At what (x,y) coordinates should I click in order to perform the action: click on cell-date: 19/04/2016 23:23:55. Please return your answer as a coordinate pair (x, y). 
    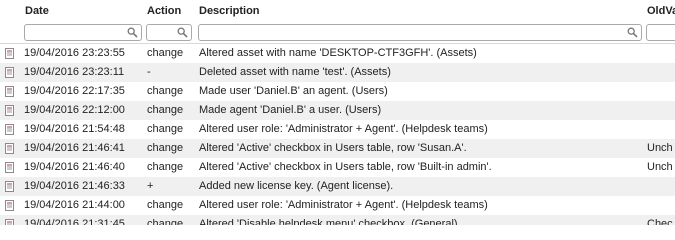
    Looking at the image, I should click on (74, 53).